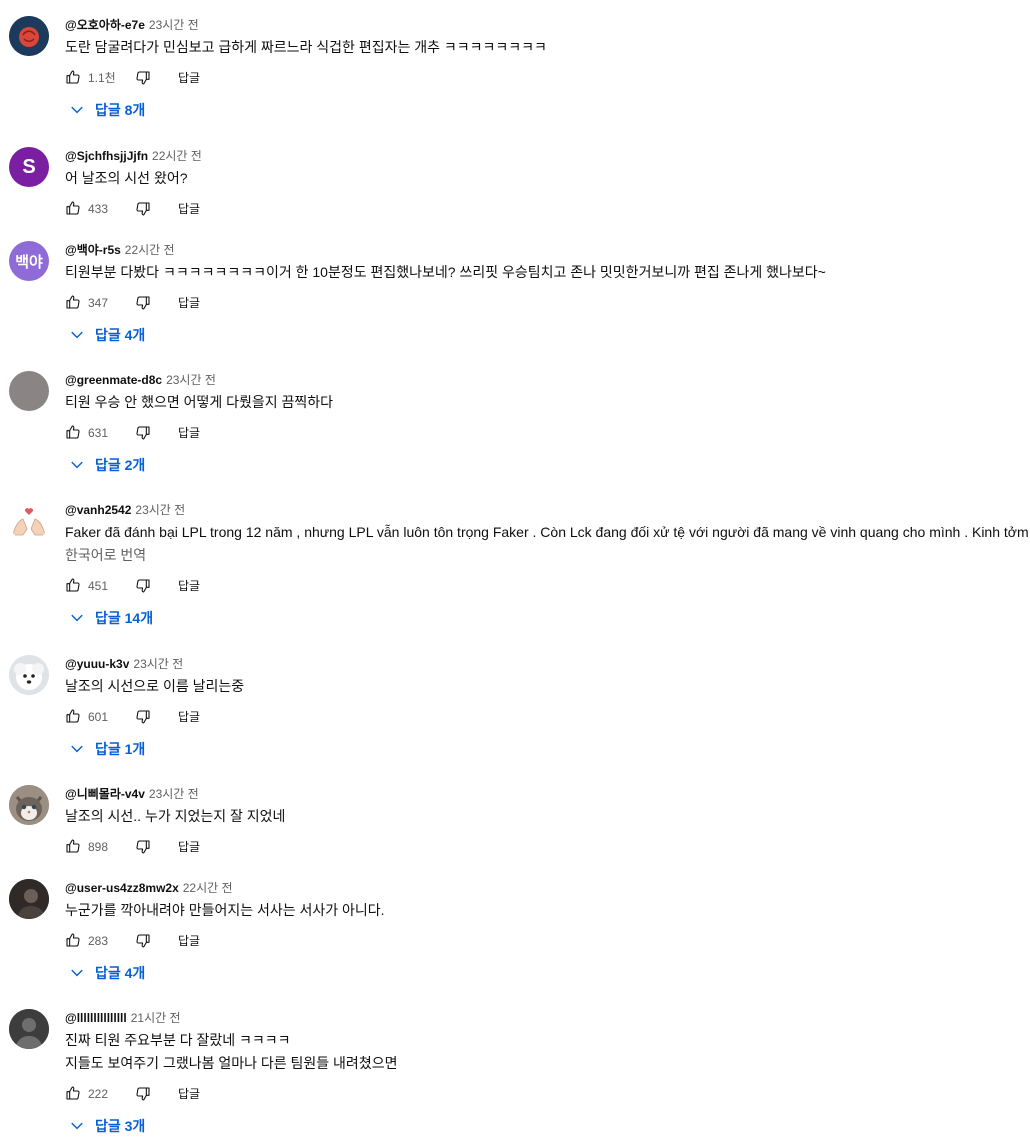 This screenshot has height=1141, width=1030. What do you see at coordinates (547, 465) in the screenshot?
I see `view-replies-button: 답글 2개` at bounding box center [547, 465].